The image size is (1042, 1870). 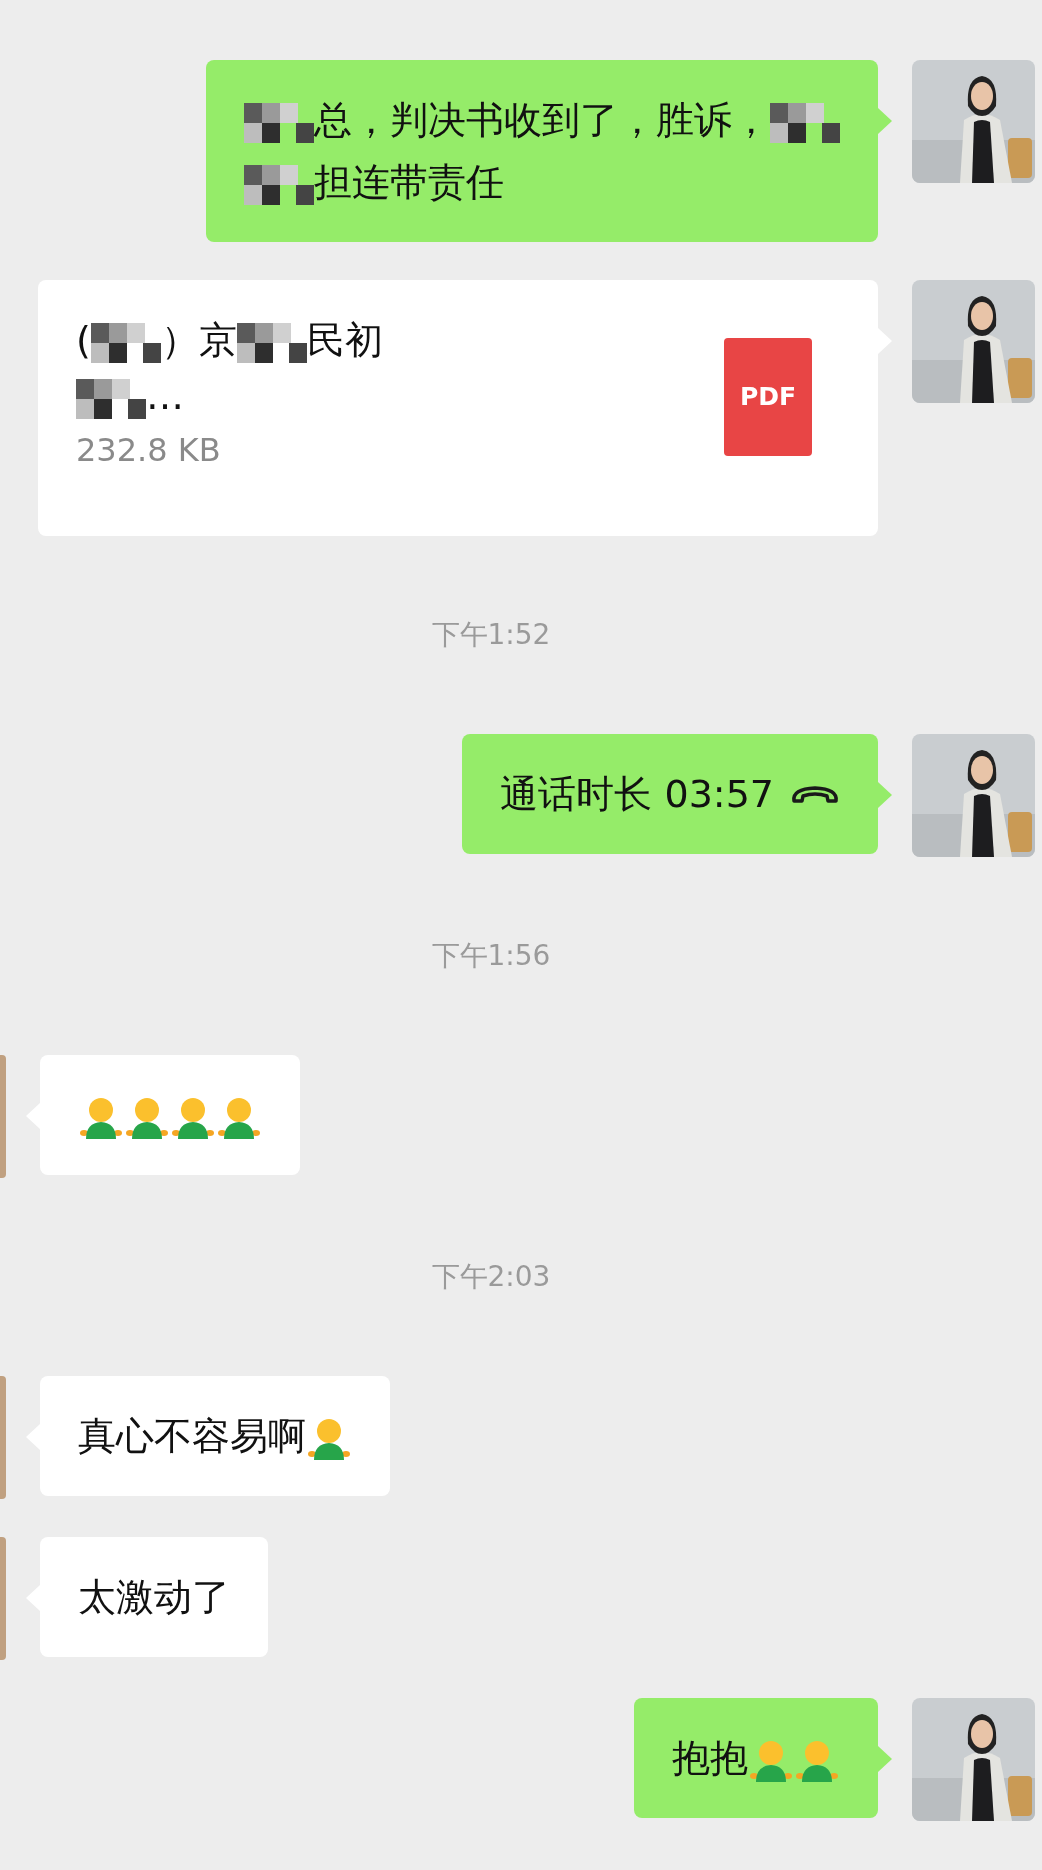 I want to click on message-text: 太激动了, so click(x=154, y=1597).